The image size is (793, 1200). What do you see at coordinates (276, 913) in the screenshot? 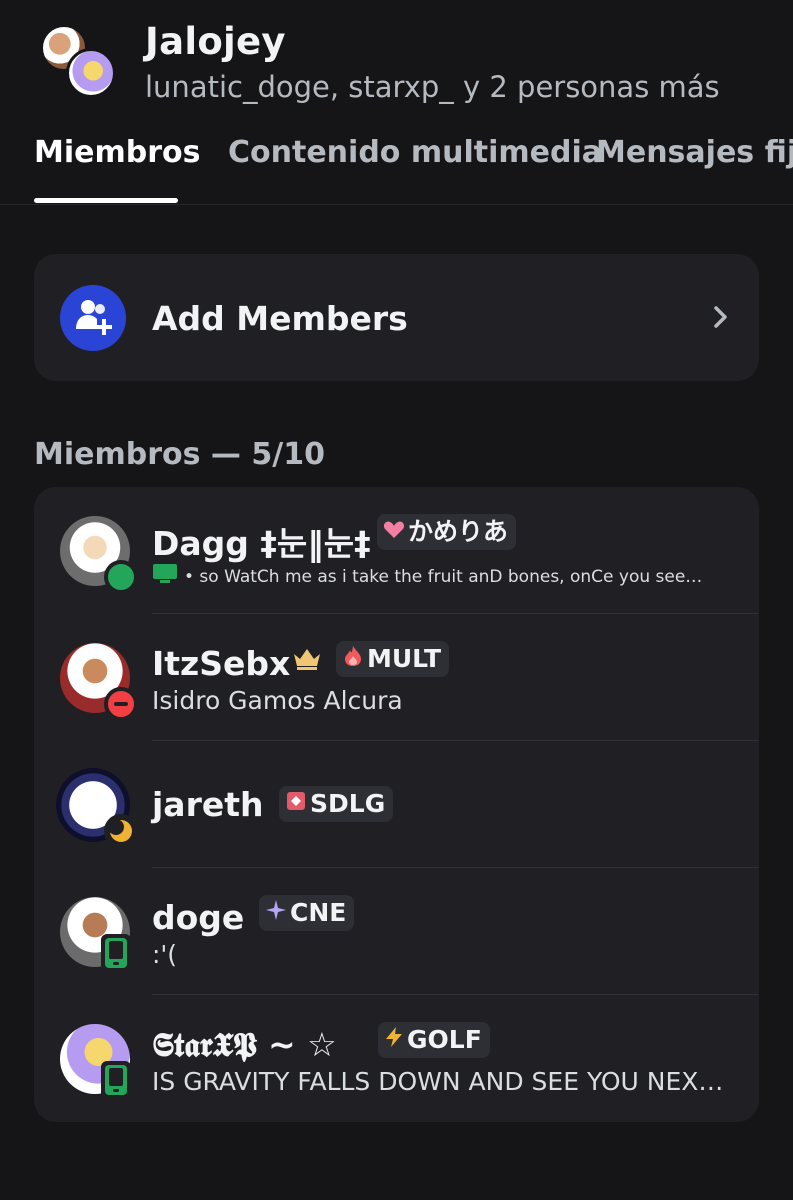
I see `sparkle-icon` at bounding box center [276, 913].